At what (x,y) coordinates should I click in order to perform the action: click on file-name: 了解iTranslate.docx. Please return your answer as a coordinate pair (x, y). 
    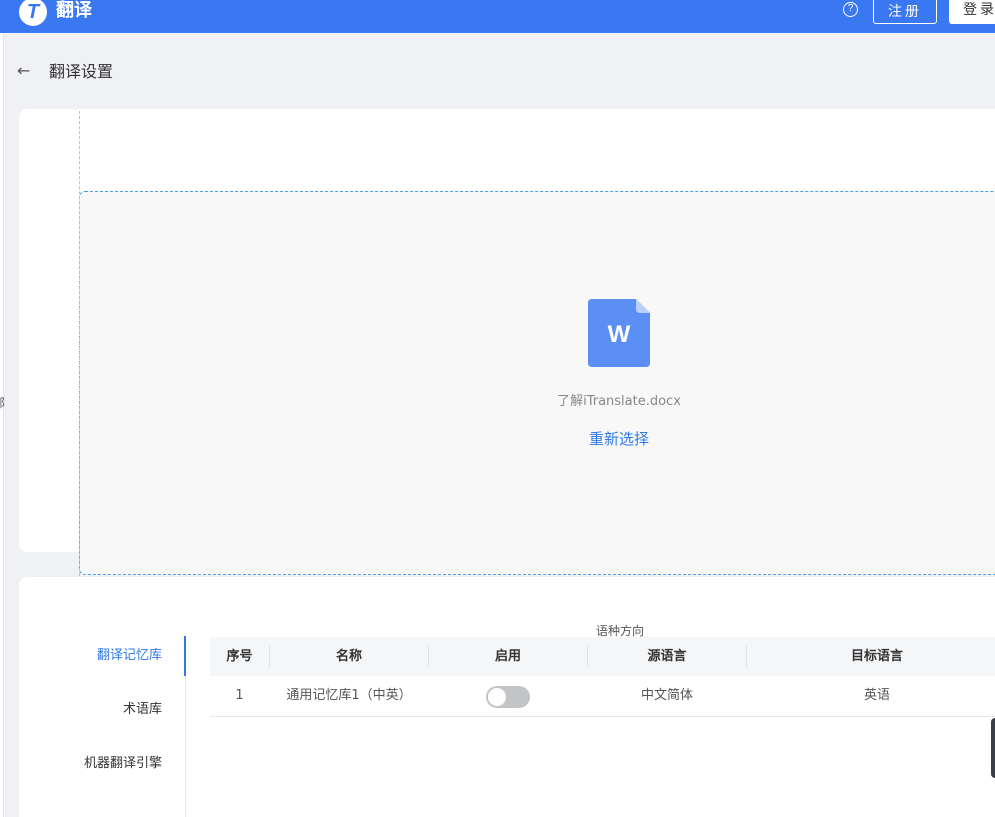
    Looking at the image, I should click on (619, 401).